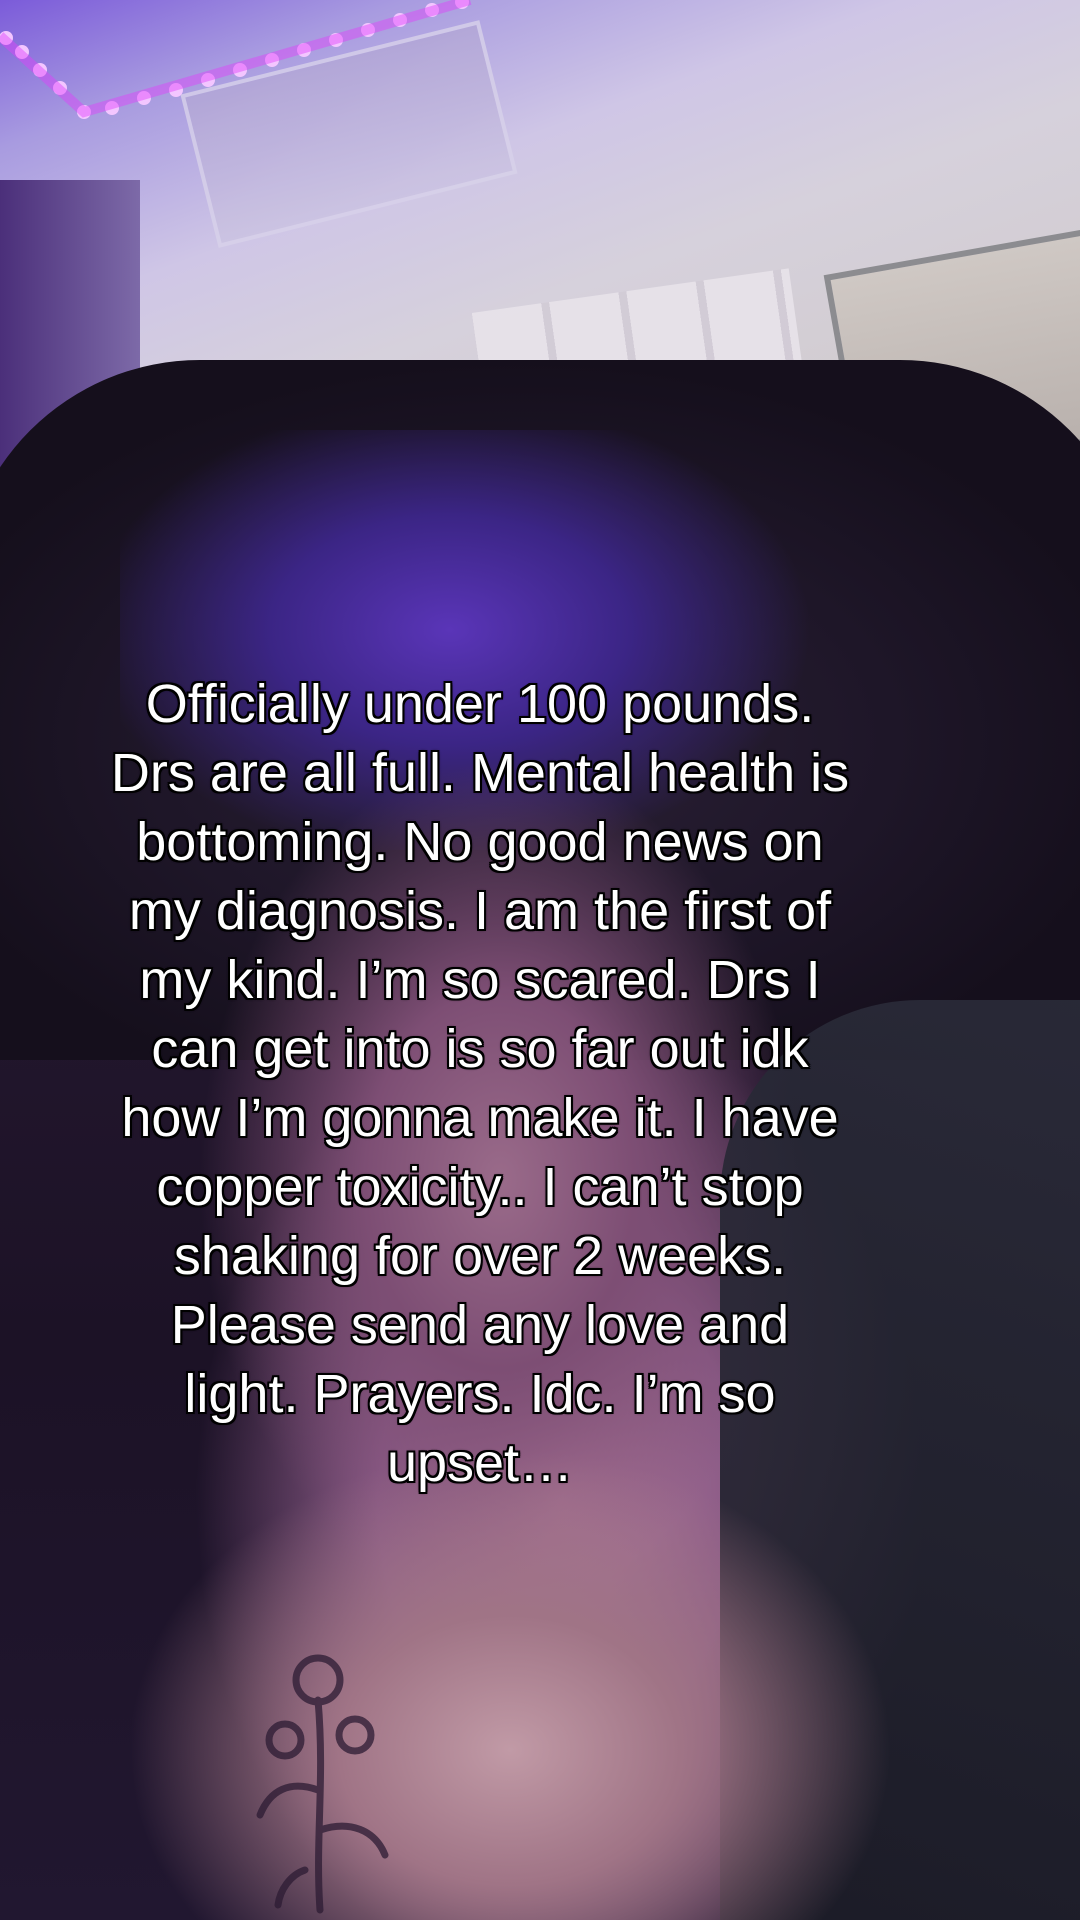 The width and height of the screenshot is (1080, 1920). I want to click on neck-tattoo, so click(322, 1784).